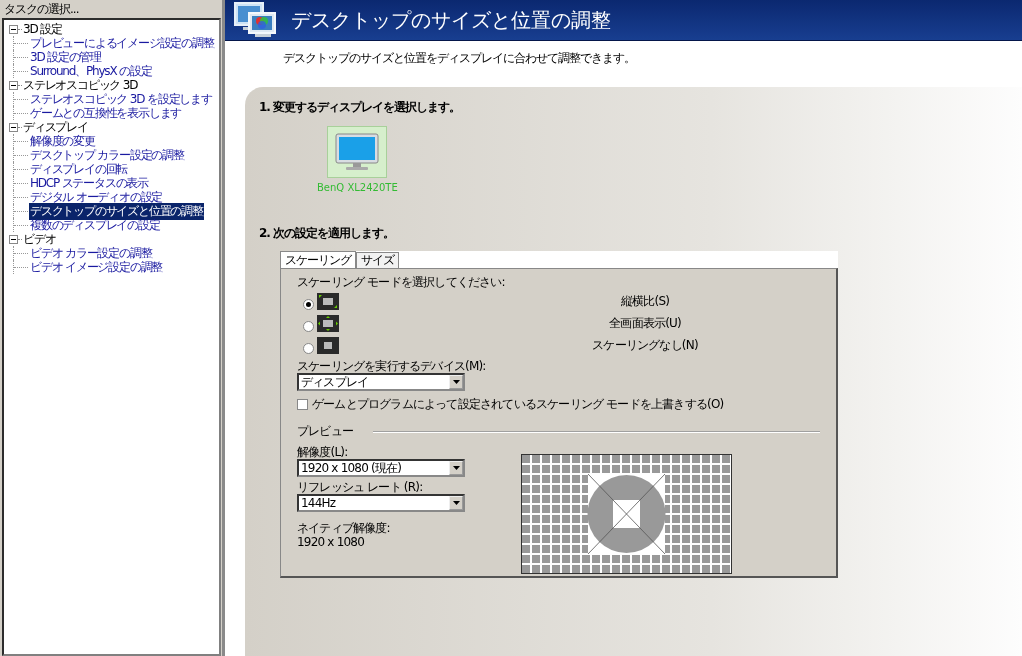 The image size is (1022, 656). What do you see at coordinates (381, 503) in the screenshot?
I see `refresh-rate-dropdown: 144Hz` at bounding box center [381, 503].